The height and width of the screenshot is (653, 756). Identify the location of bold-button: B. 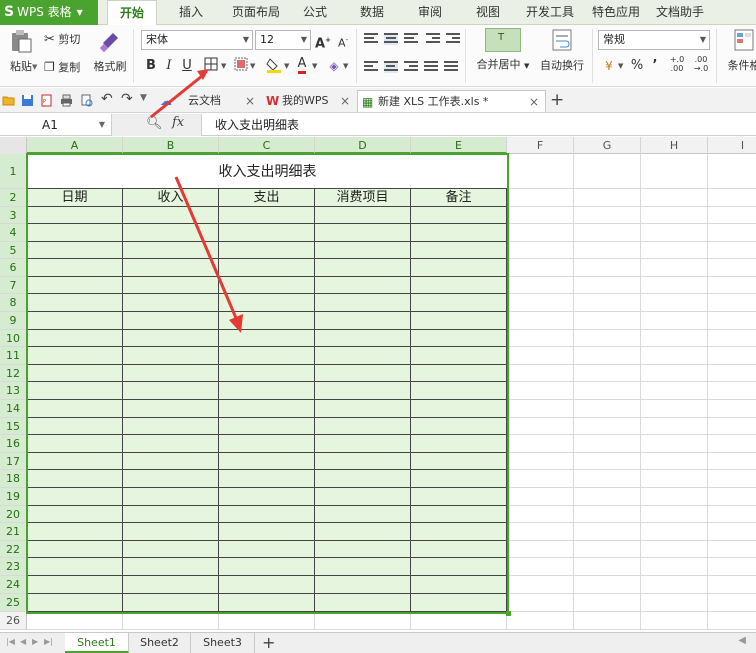
(151, 66).